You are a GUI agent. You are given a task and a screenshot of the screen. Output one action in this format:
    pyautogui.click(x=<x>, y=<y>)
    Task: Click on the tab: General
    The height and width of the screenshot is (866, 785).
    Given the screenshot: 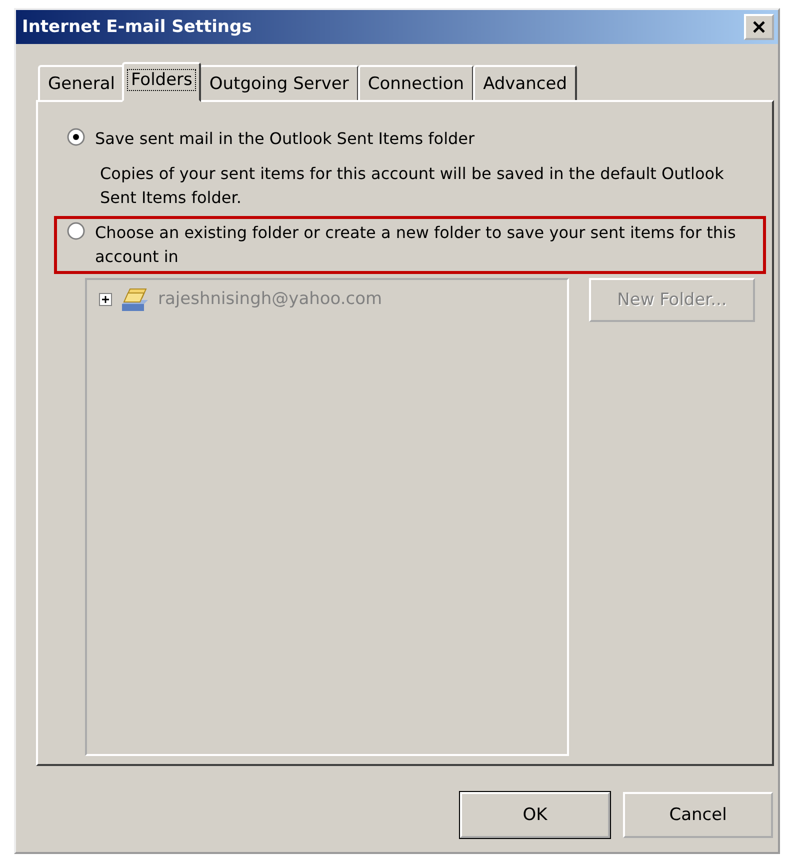 What is the action you would take?
    pyautogui.click(x=81, y=83)
    